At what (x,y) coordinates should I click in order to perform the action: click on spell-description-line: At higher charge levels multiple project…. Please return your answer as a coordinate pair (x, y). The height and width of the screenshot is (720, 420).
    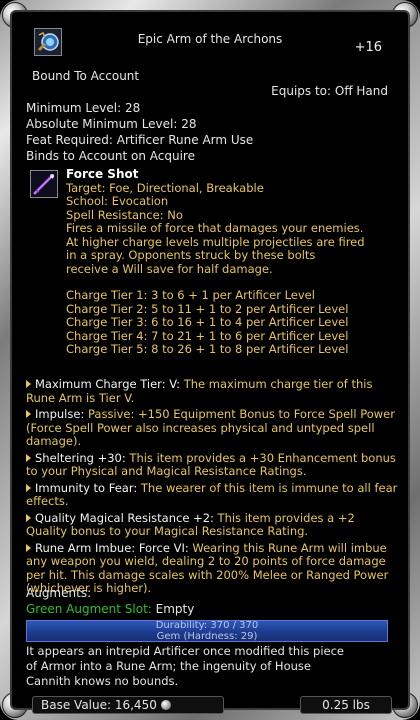
    Looking at the image, I should click on (215, 241).